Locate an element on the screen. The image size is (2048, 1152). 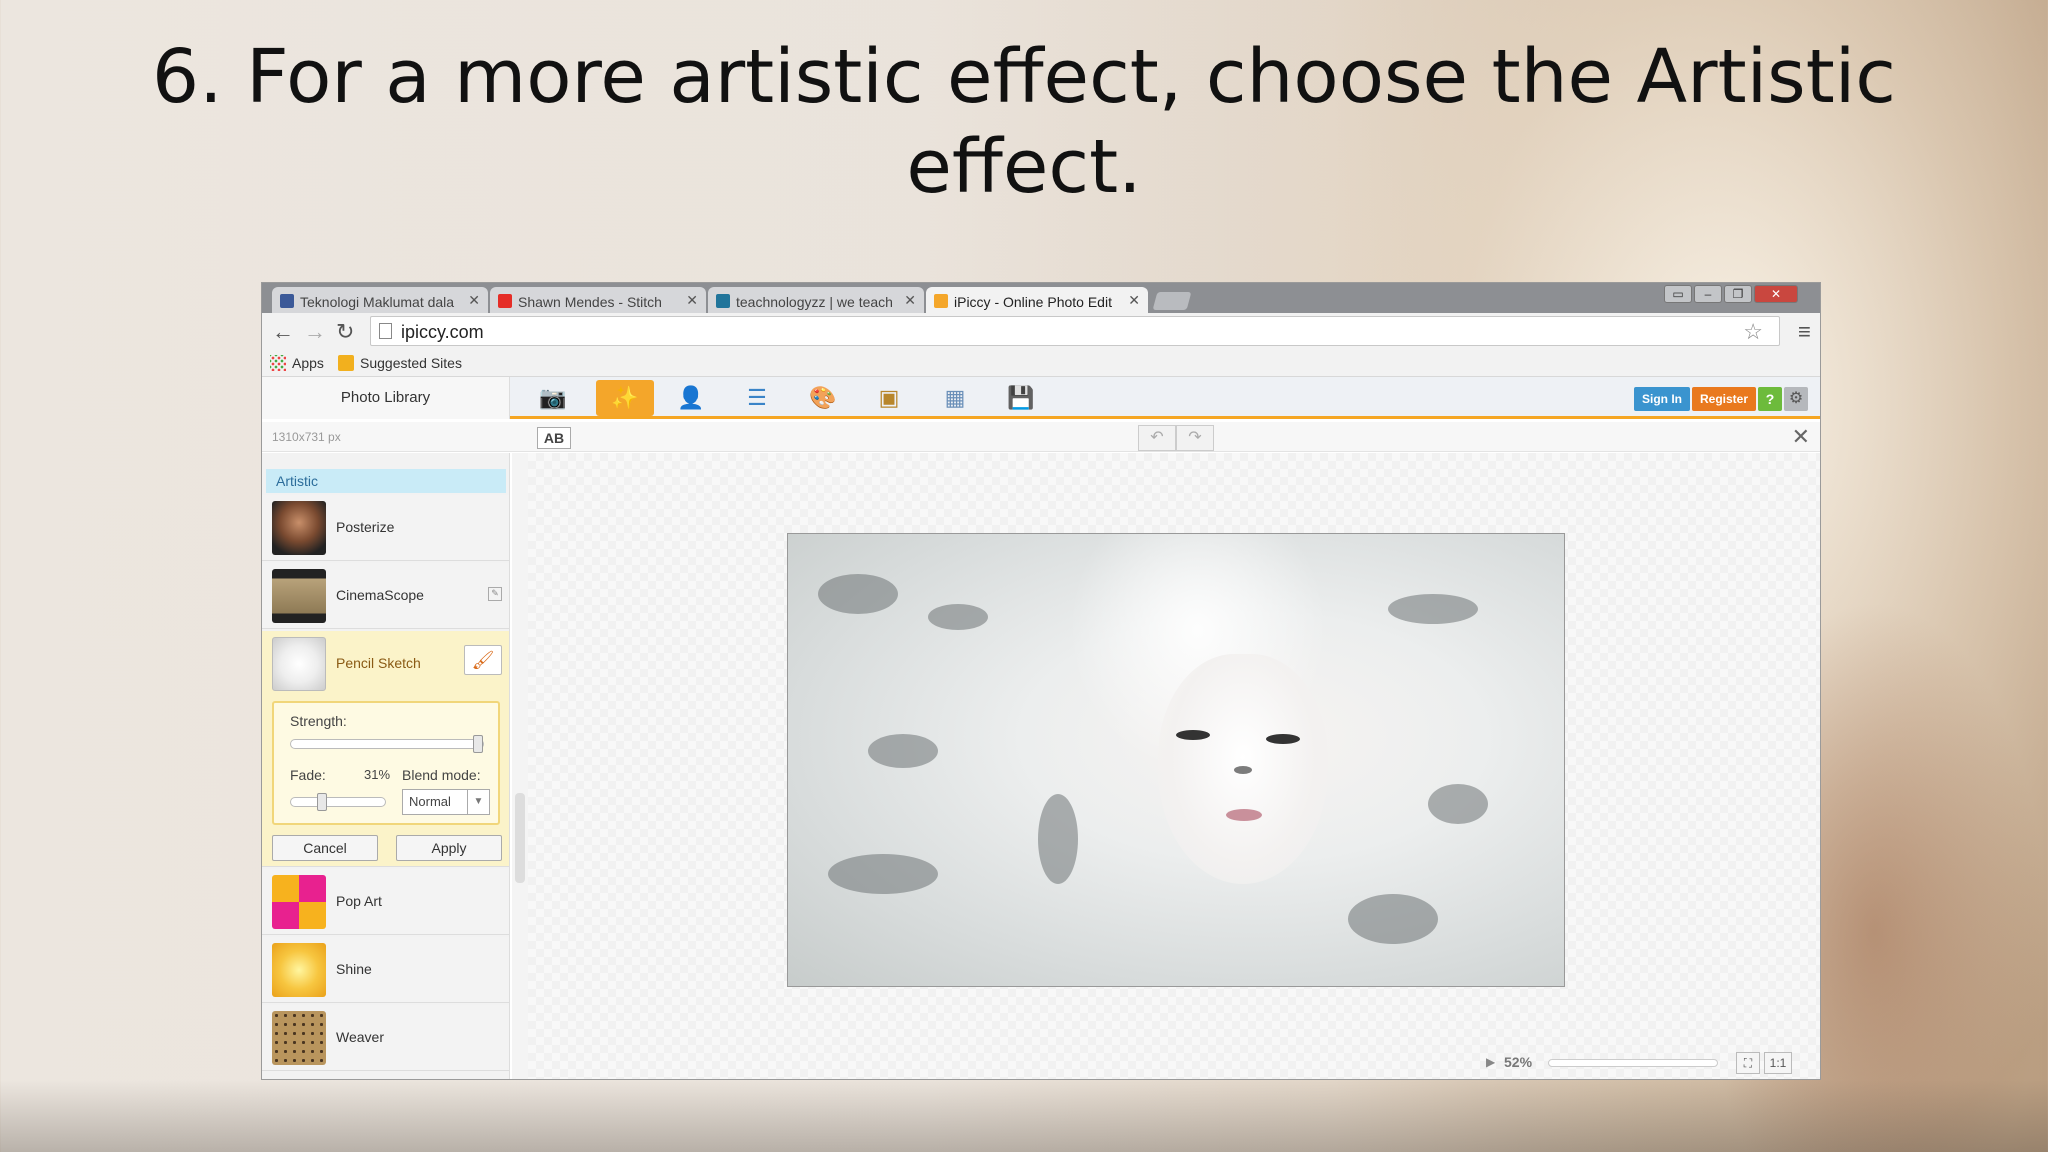
address-bar: ipiccy.com ☆ is located at coordinates (1075, 331).